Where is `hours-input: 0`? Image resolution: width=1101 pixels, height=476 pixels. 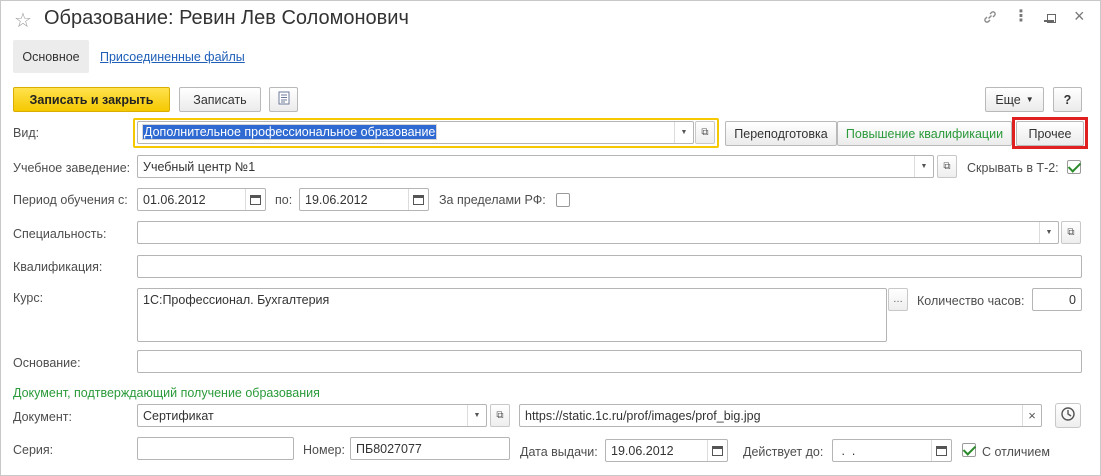
hours-input: 0 is located at coordinates (1057, 299).